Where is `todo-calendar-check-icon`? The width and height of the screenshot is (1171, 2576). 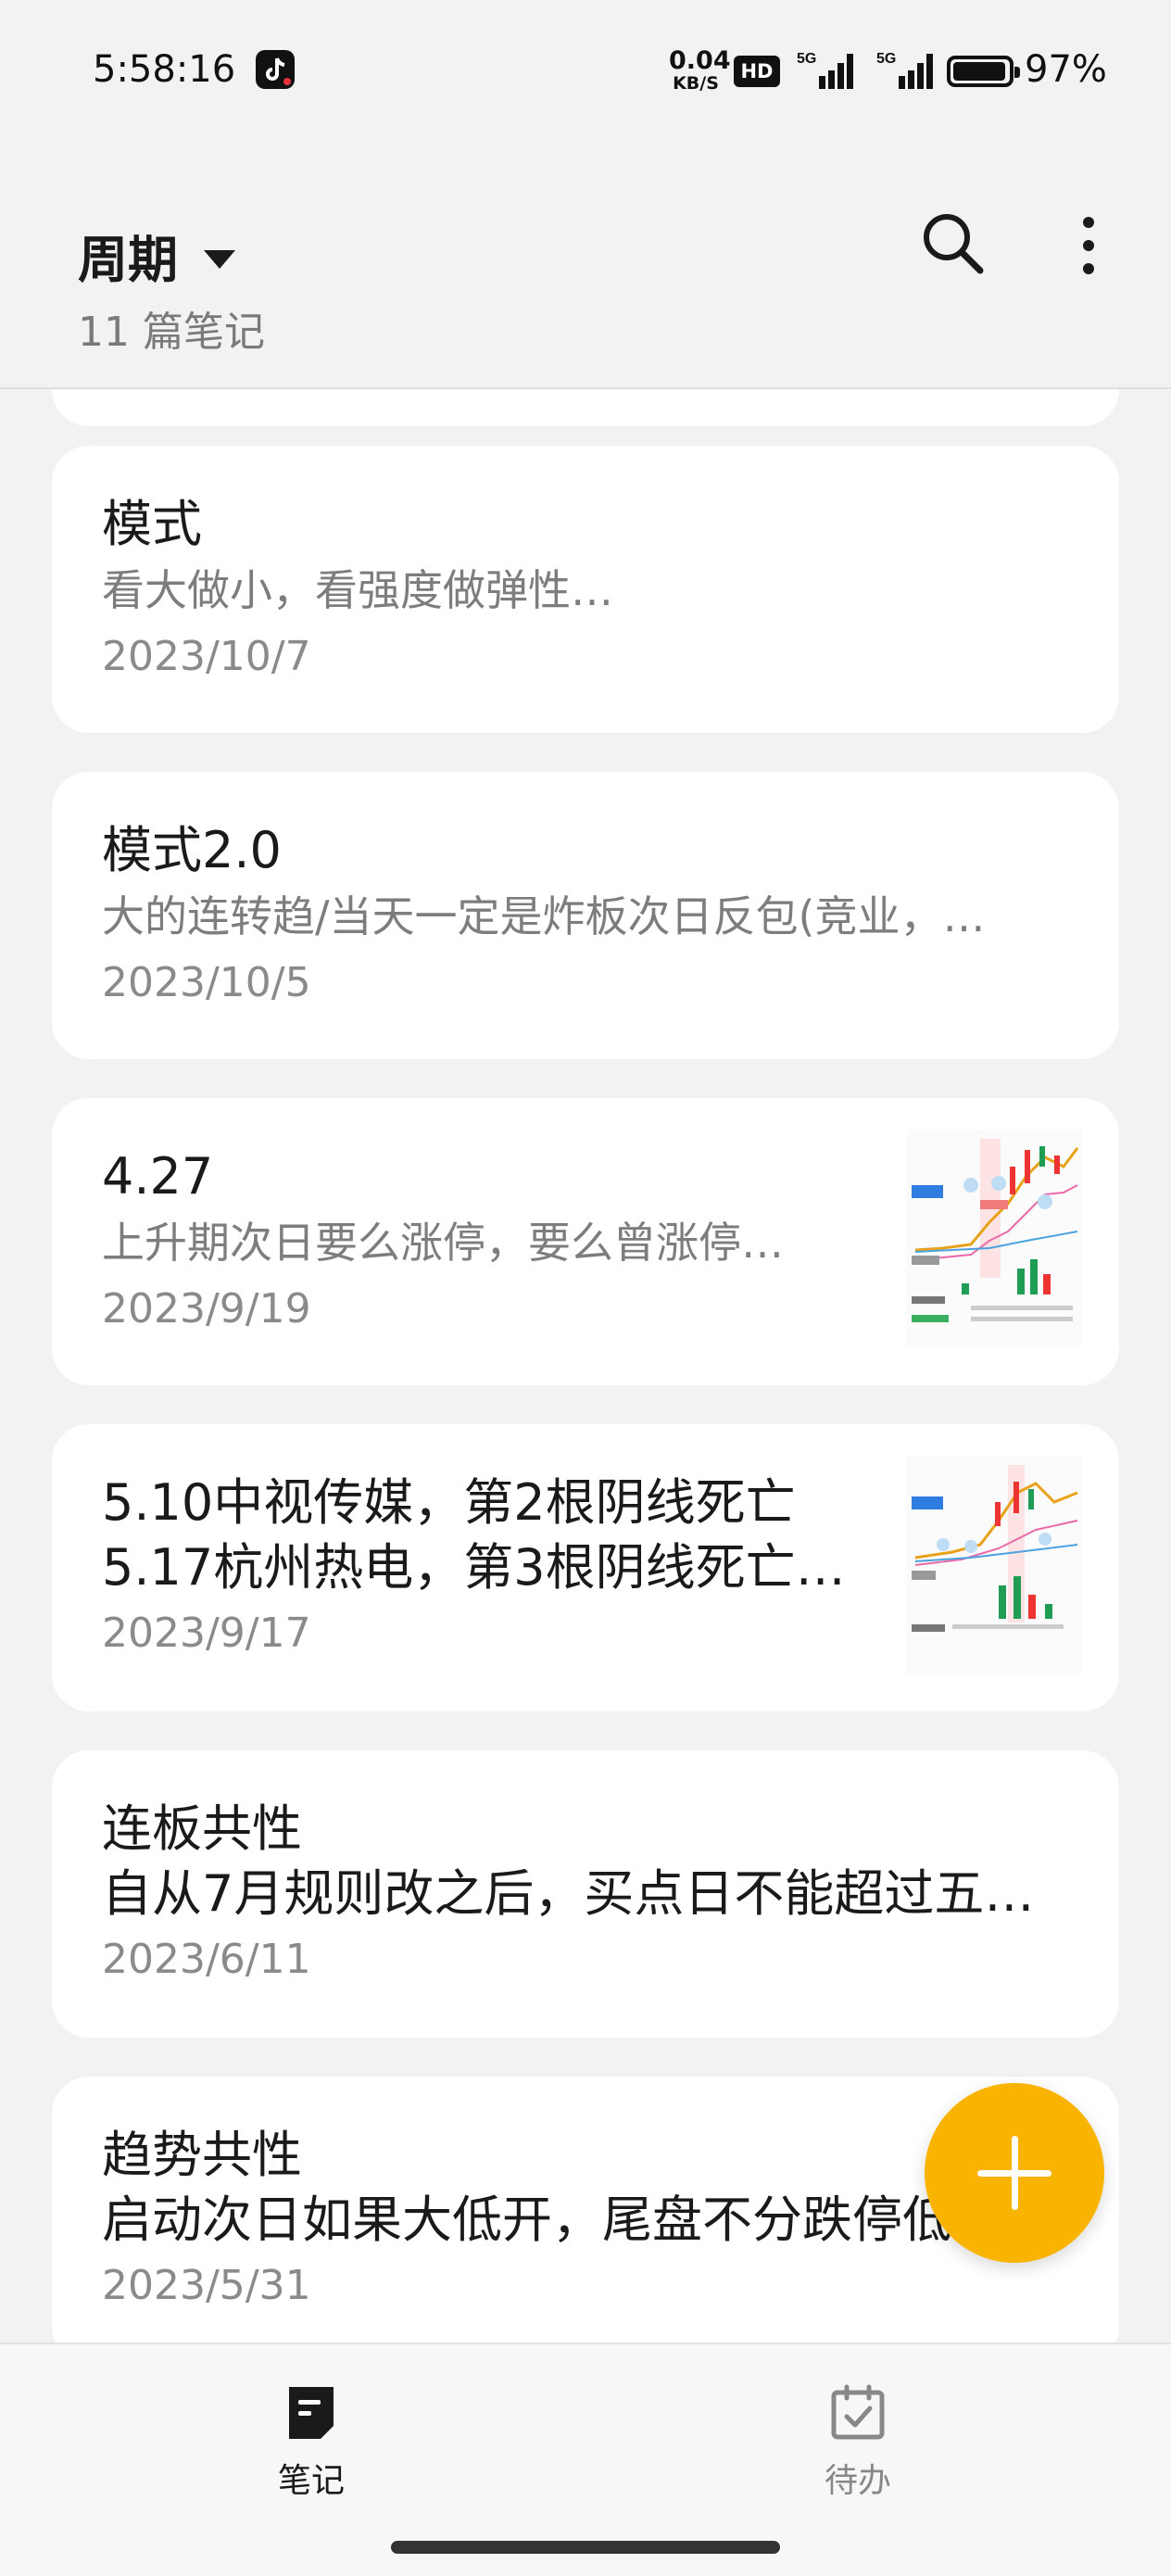
todo-calendar-check-icon is located at coordinates (858, 2412).